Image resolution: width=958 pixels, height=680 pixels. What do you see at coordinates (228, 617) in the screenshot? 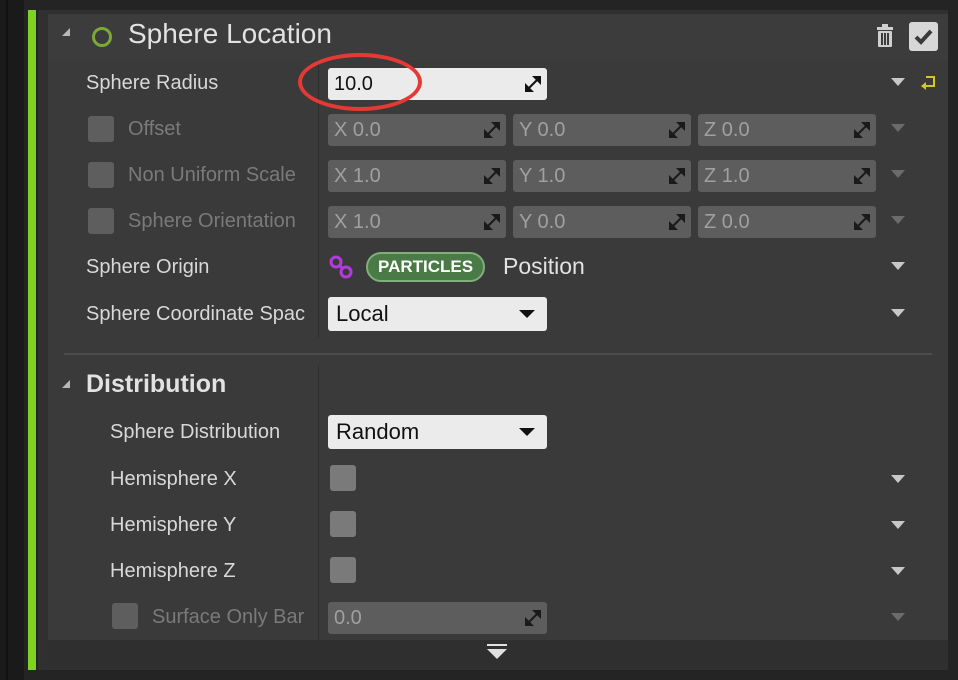
I see `surface-only-band-label: Surface Only Bar` at bounding box center [228, 617].